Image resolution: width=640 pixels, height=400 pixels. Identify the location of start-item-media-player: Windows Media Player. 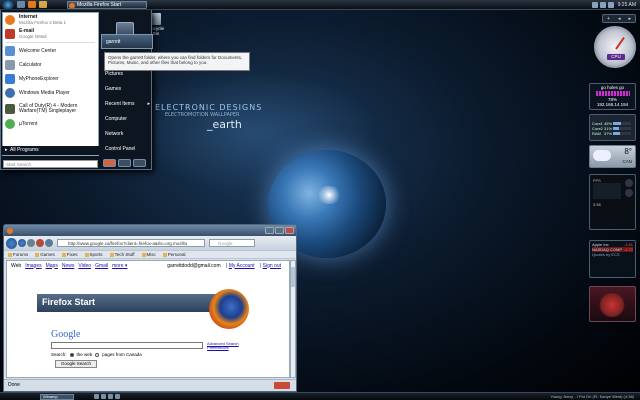
(50, 93).